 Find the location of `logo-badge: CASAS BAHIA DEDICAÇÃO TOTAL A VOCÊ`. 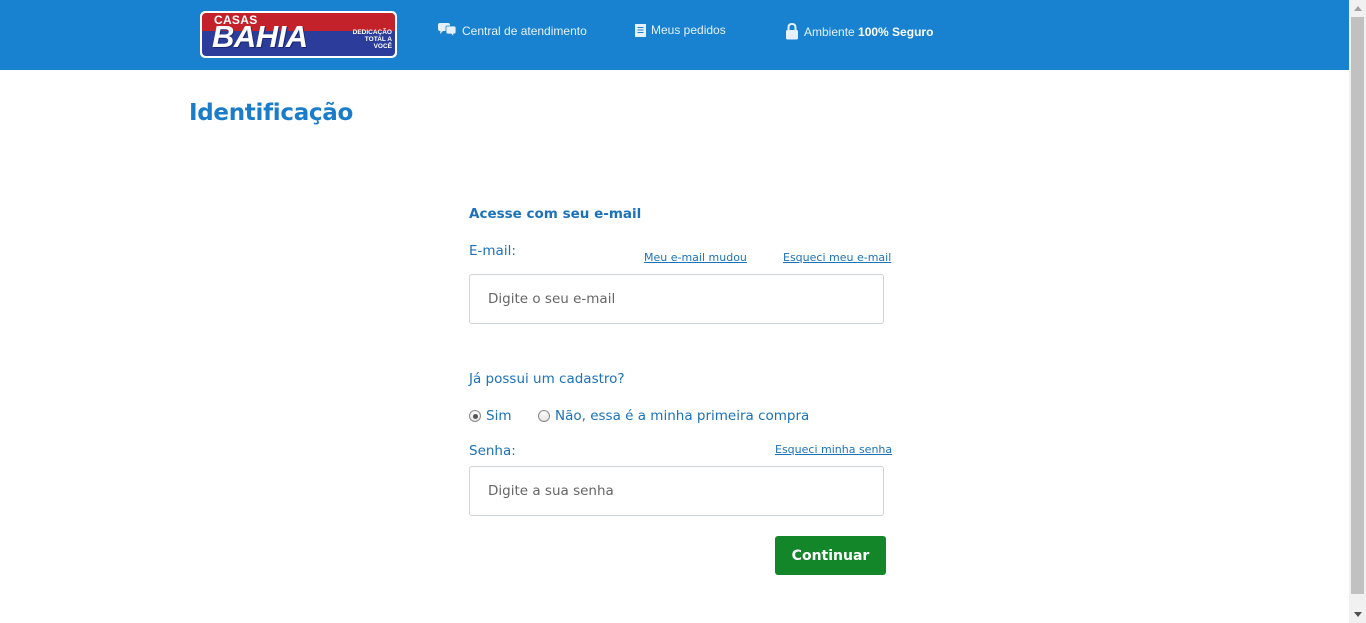

logo-badge: CASAS BAHIA DEDICAÇÃO TOTAL A VOCÊ is located at coordinates (298, 34).